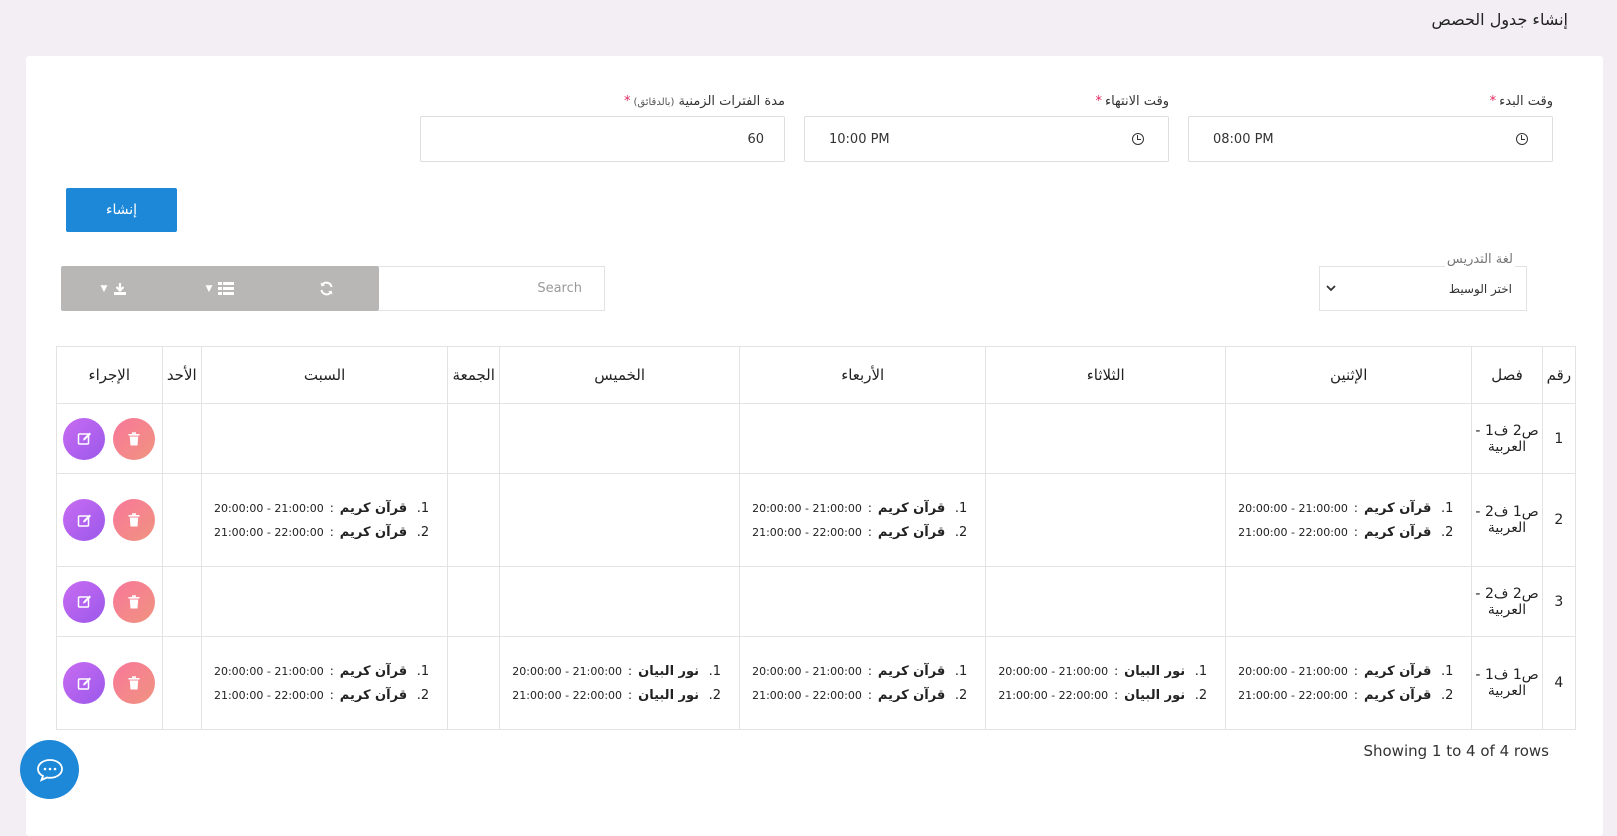 The height and width of the screenshot is (836, 1617). I want to click on start-time-field: وقت البدء* 08:00 PM, so click(1370, 128).